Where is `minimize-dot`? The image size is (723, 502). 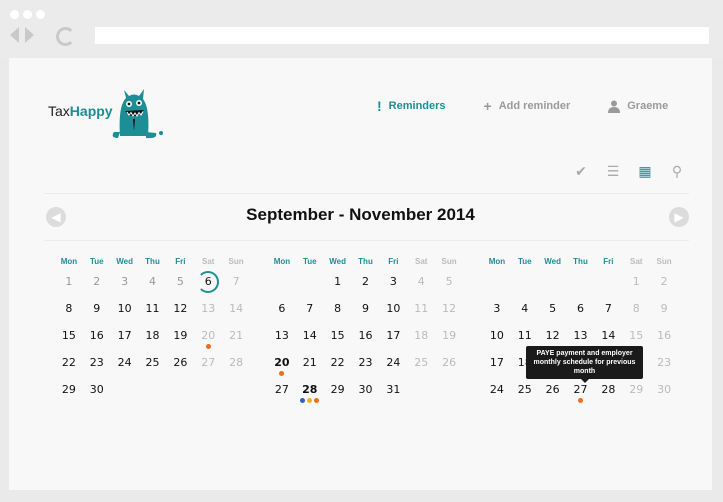
minimize-dot is located at coordinates (27, 14).